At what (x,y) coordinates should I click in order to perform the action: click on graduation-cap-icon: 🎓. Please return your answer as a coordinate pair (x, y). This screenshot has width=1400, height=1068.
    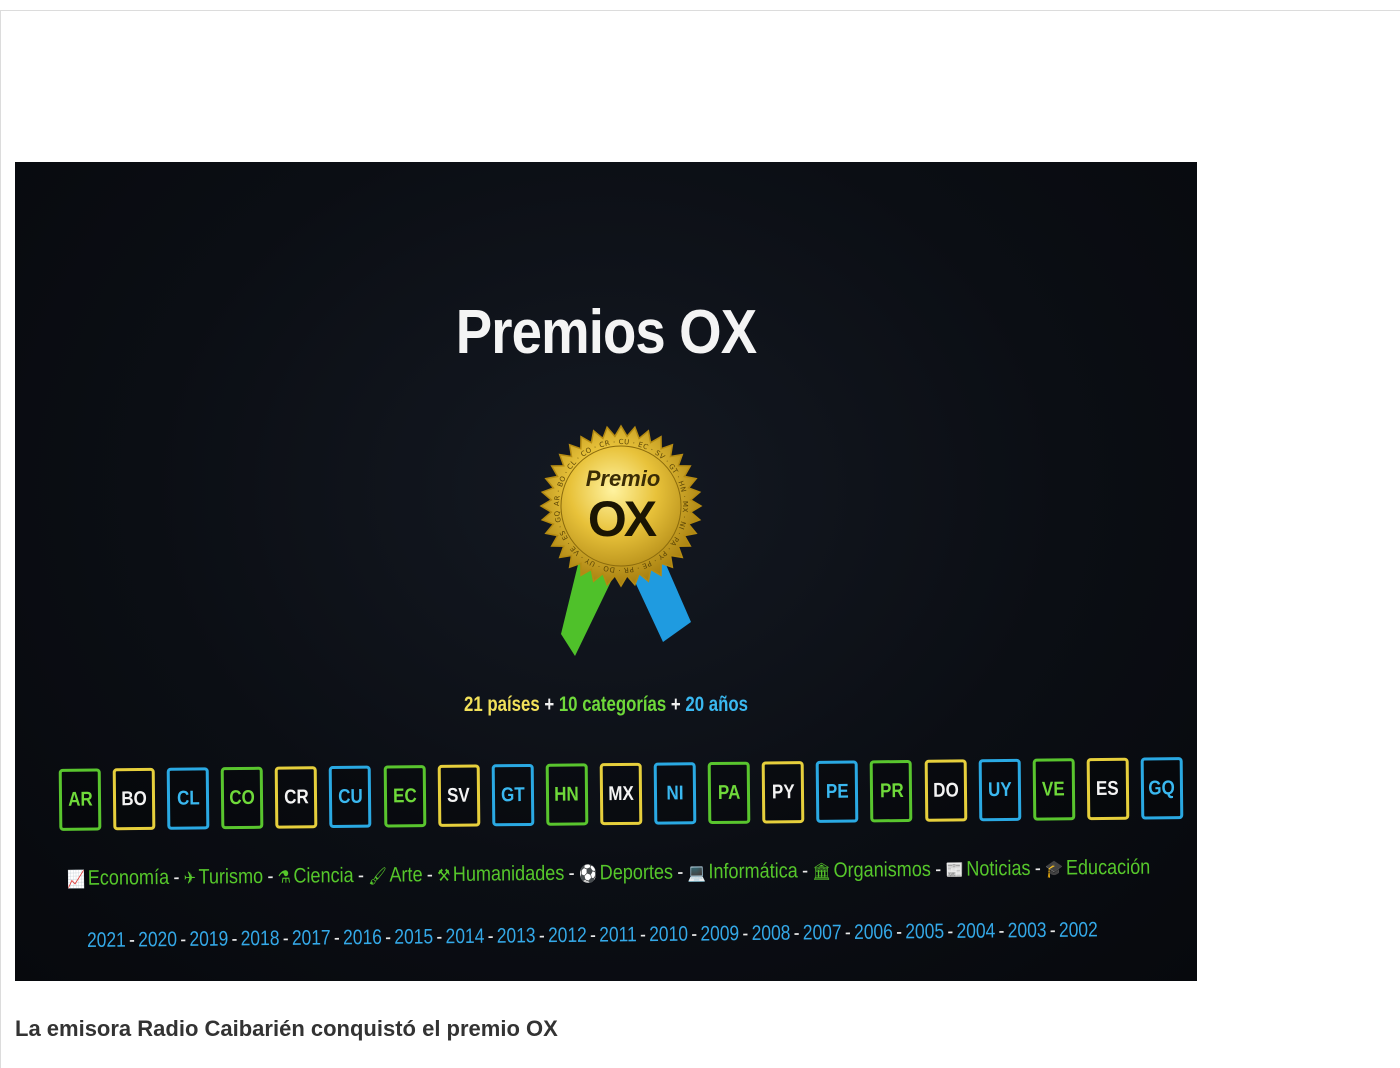
    Looking at the image, I should click on (1054, 869).